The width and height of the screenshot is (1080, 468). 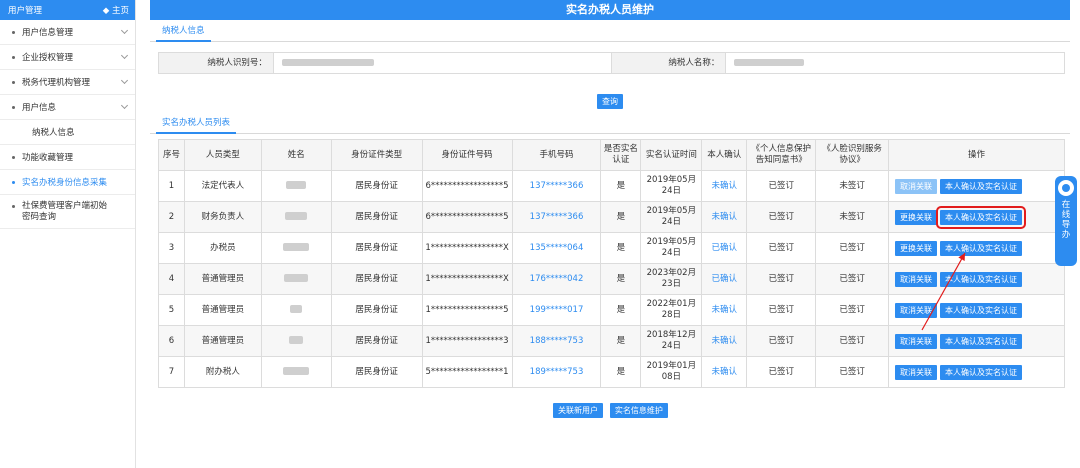 I want to click on sidebar-item-2: 税务代理机构管理, so click(x=67, y=82).